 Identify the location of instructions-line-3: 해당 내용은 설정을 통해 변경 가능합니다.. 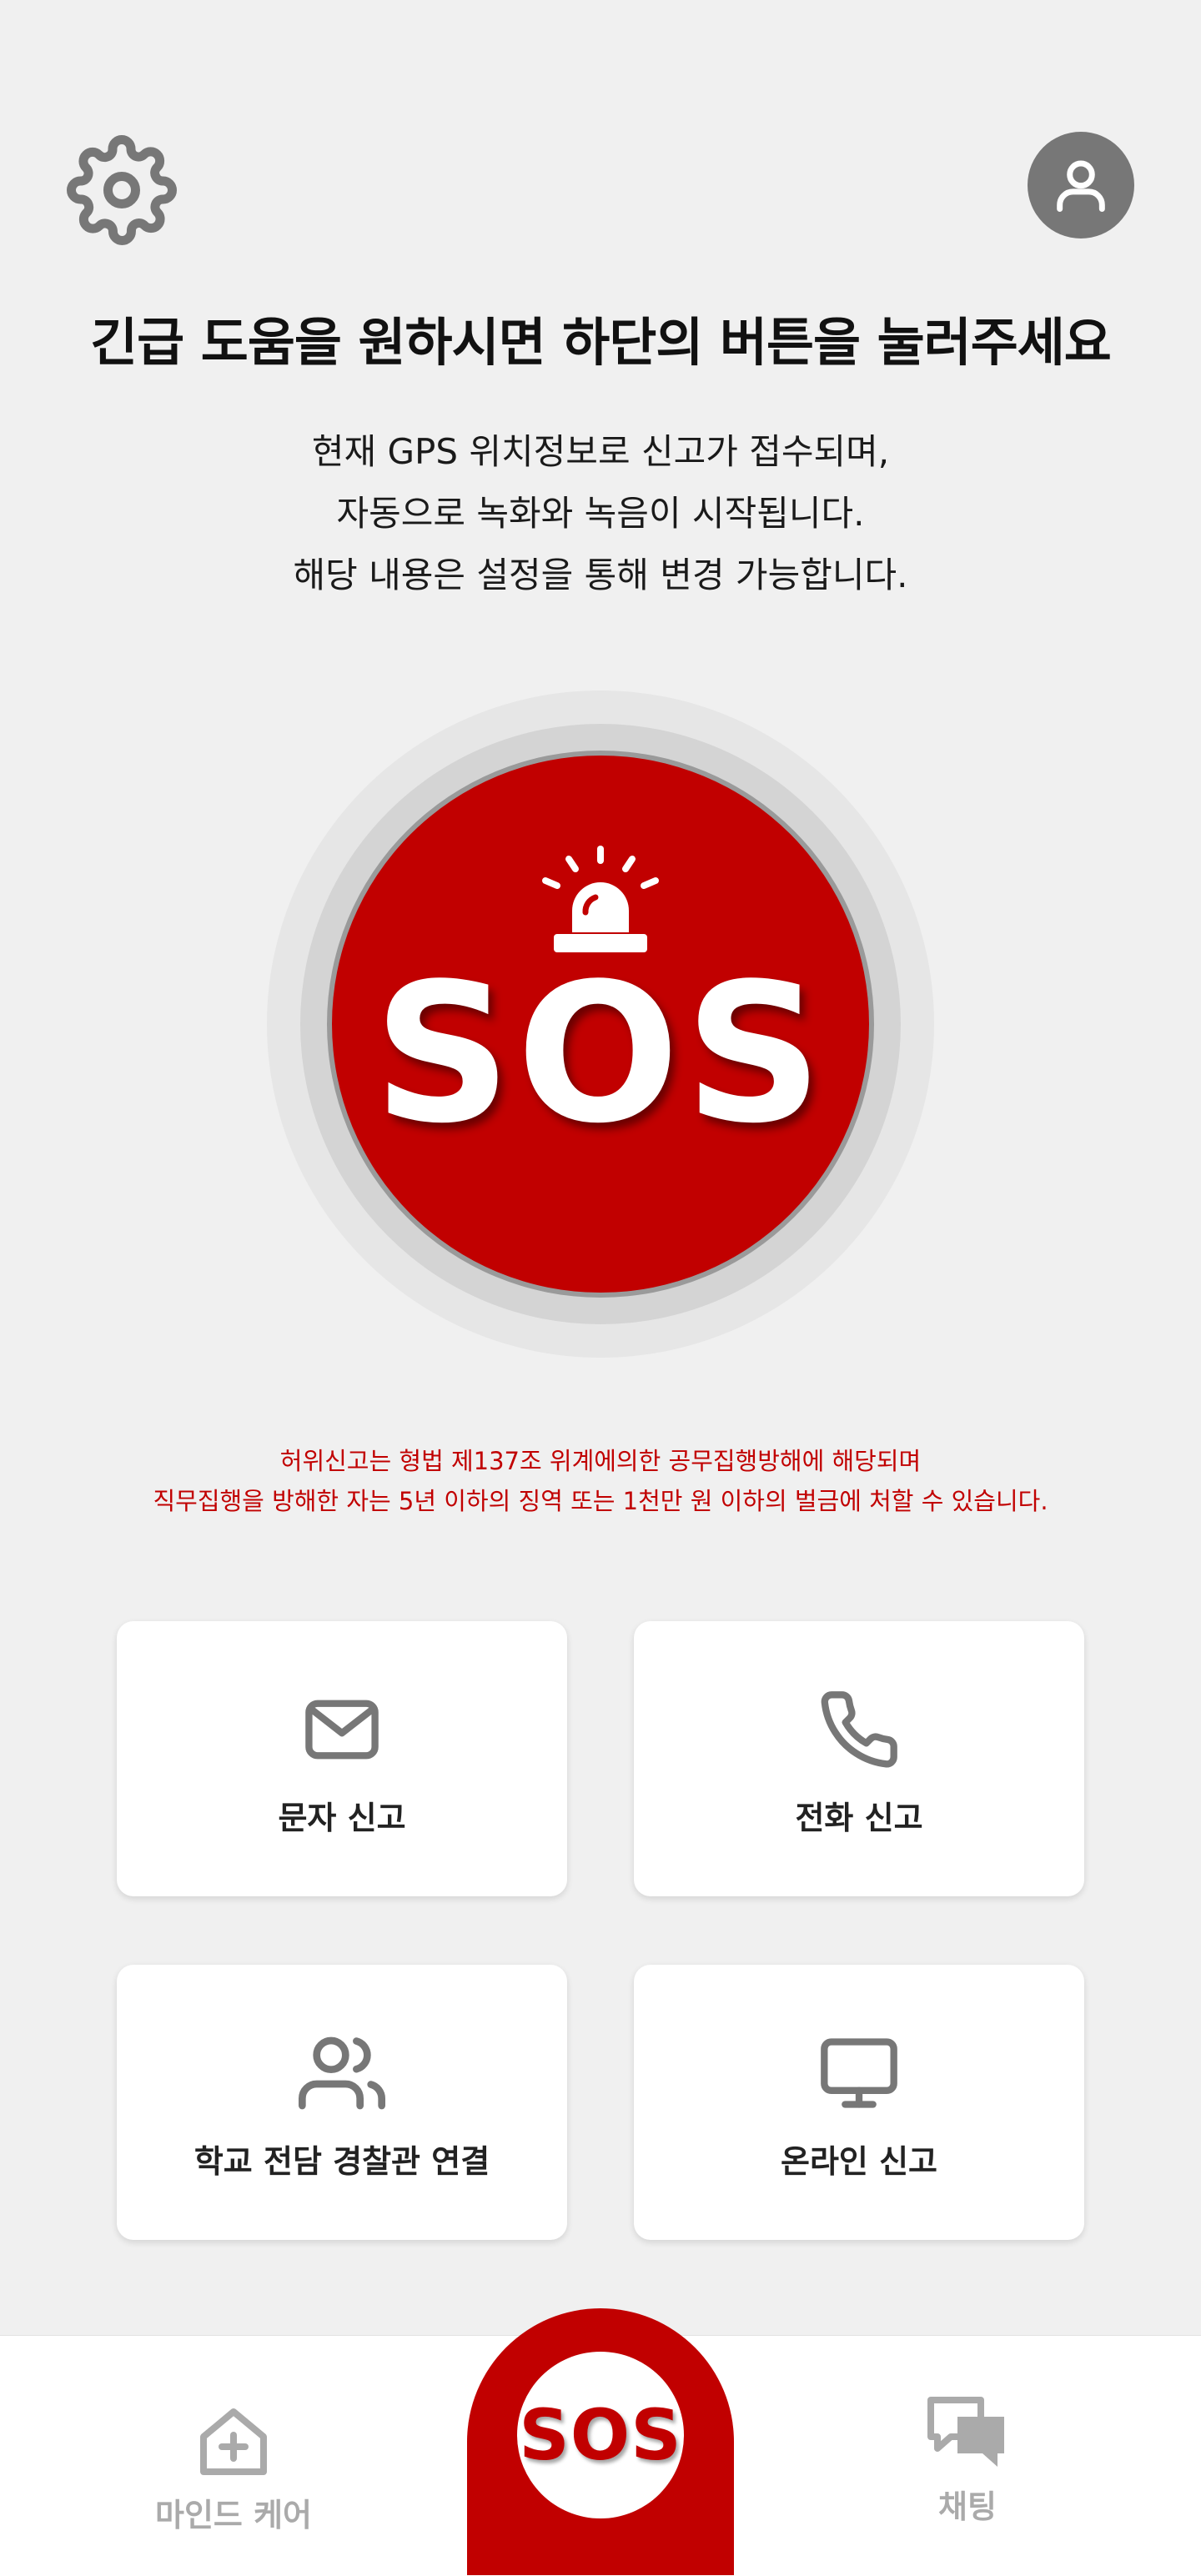
(601, 575).